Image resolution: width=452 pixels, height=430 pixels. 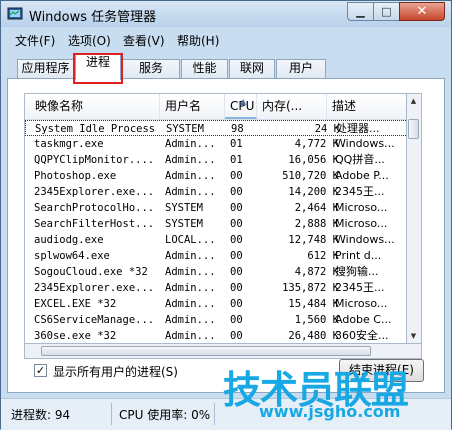 I want to click on process-name: 360se.exe *32, so click(x=75, y=336).